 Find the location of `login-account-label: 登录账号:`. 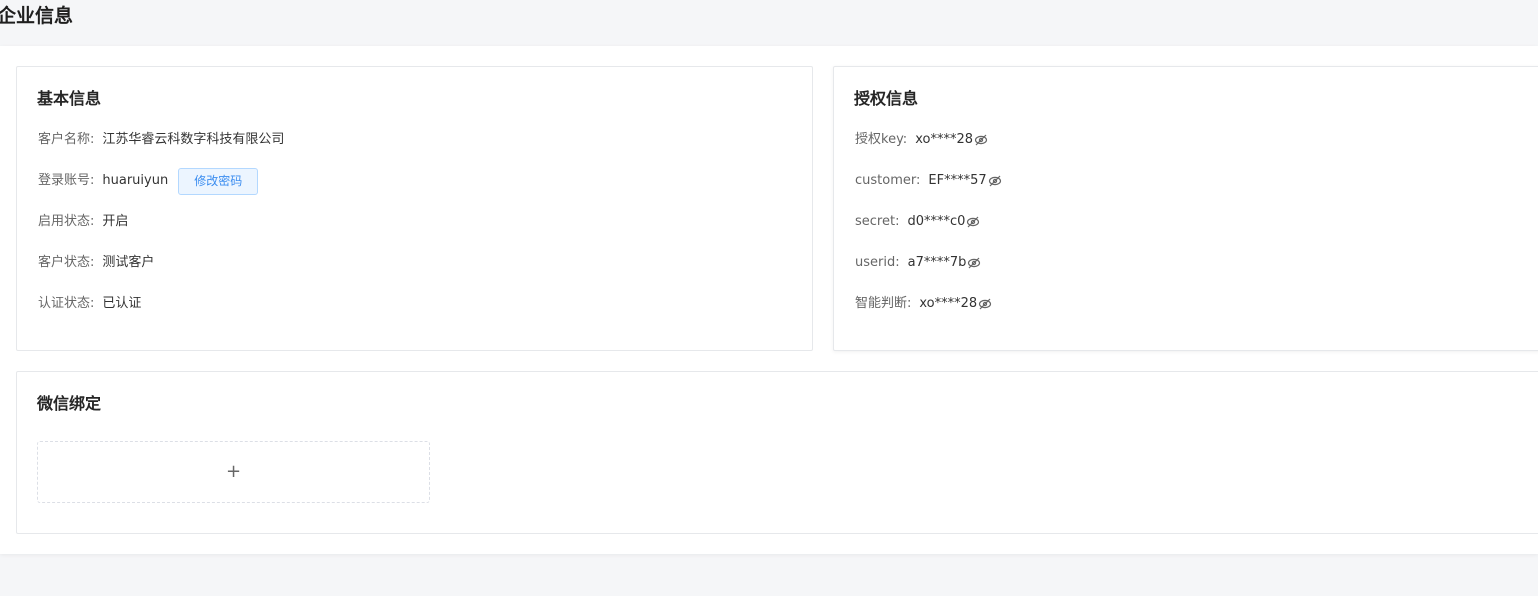

login-account-label: 登录账号: is located at coordinates (66, 180).